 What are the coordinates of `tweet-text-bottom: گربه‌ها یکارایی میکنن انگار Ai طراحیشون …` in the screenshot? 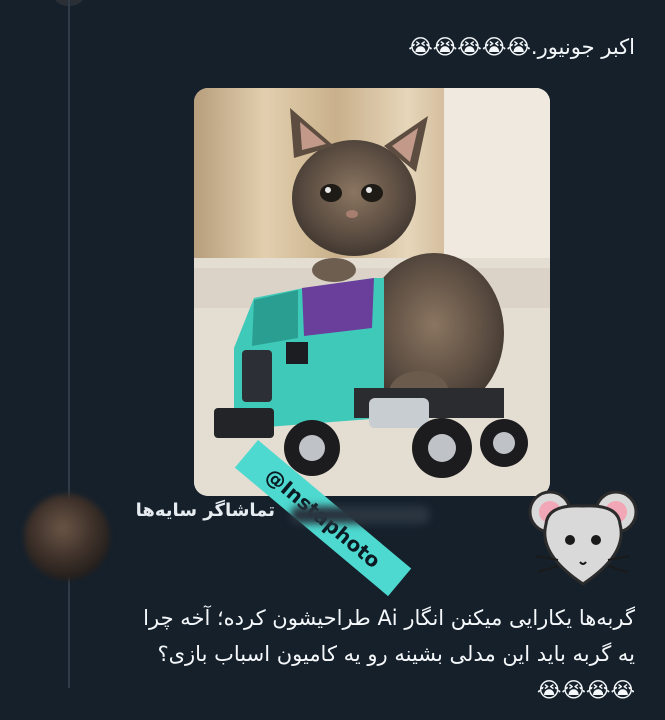 It's located at (355, 654).